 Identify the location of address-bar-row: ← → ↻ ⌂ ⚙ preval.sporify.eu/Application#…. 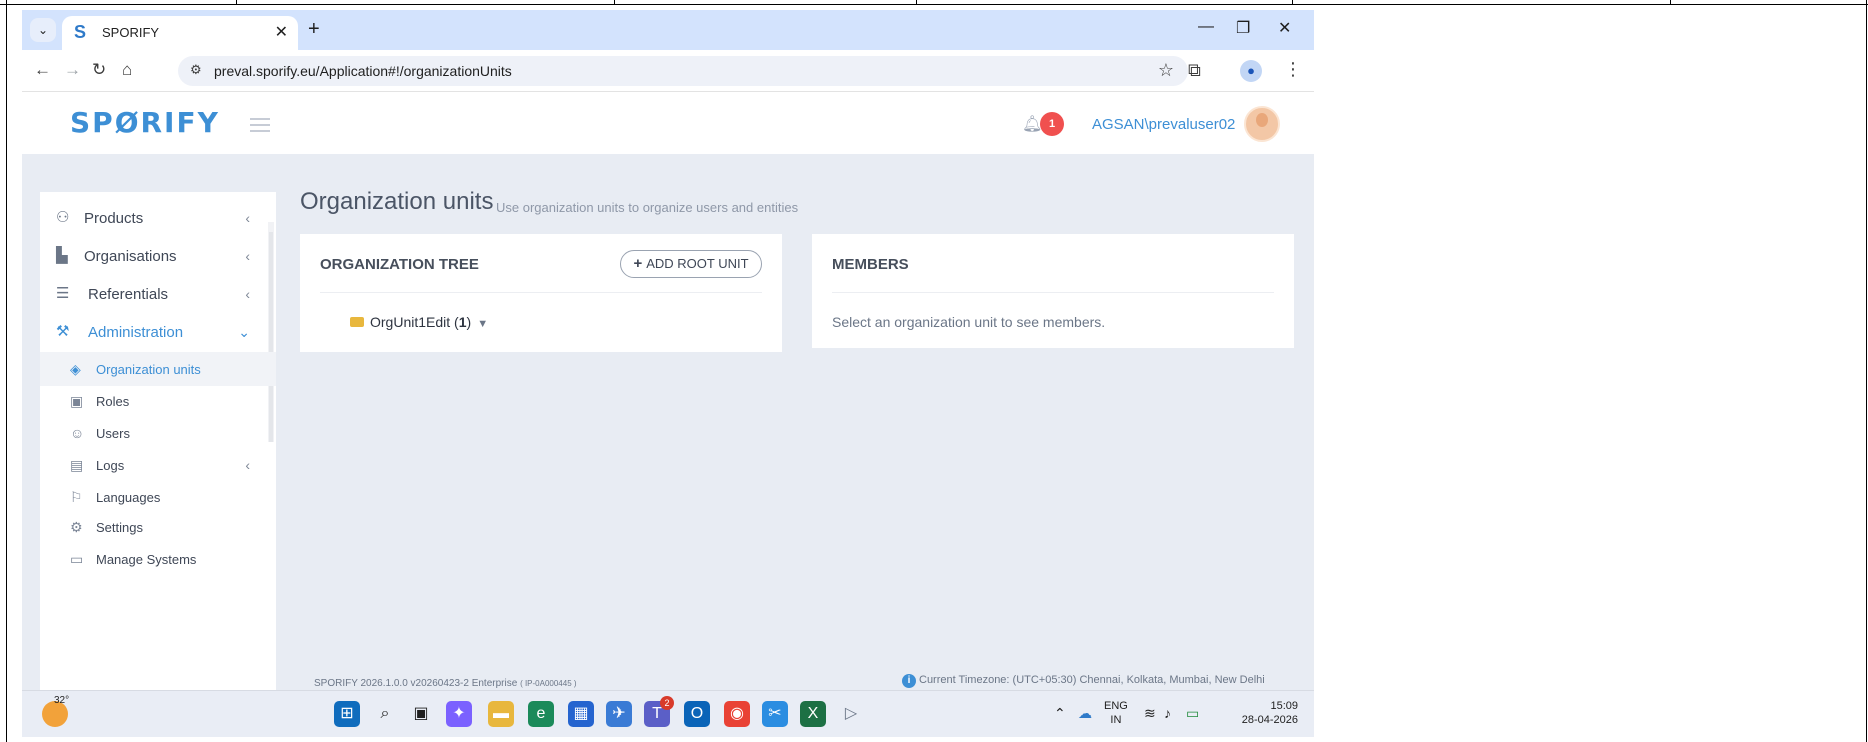
(668, 71).